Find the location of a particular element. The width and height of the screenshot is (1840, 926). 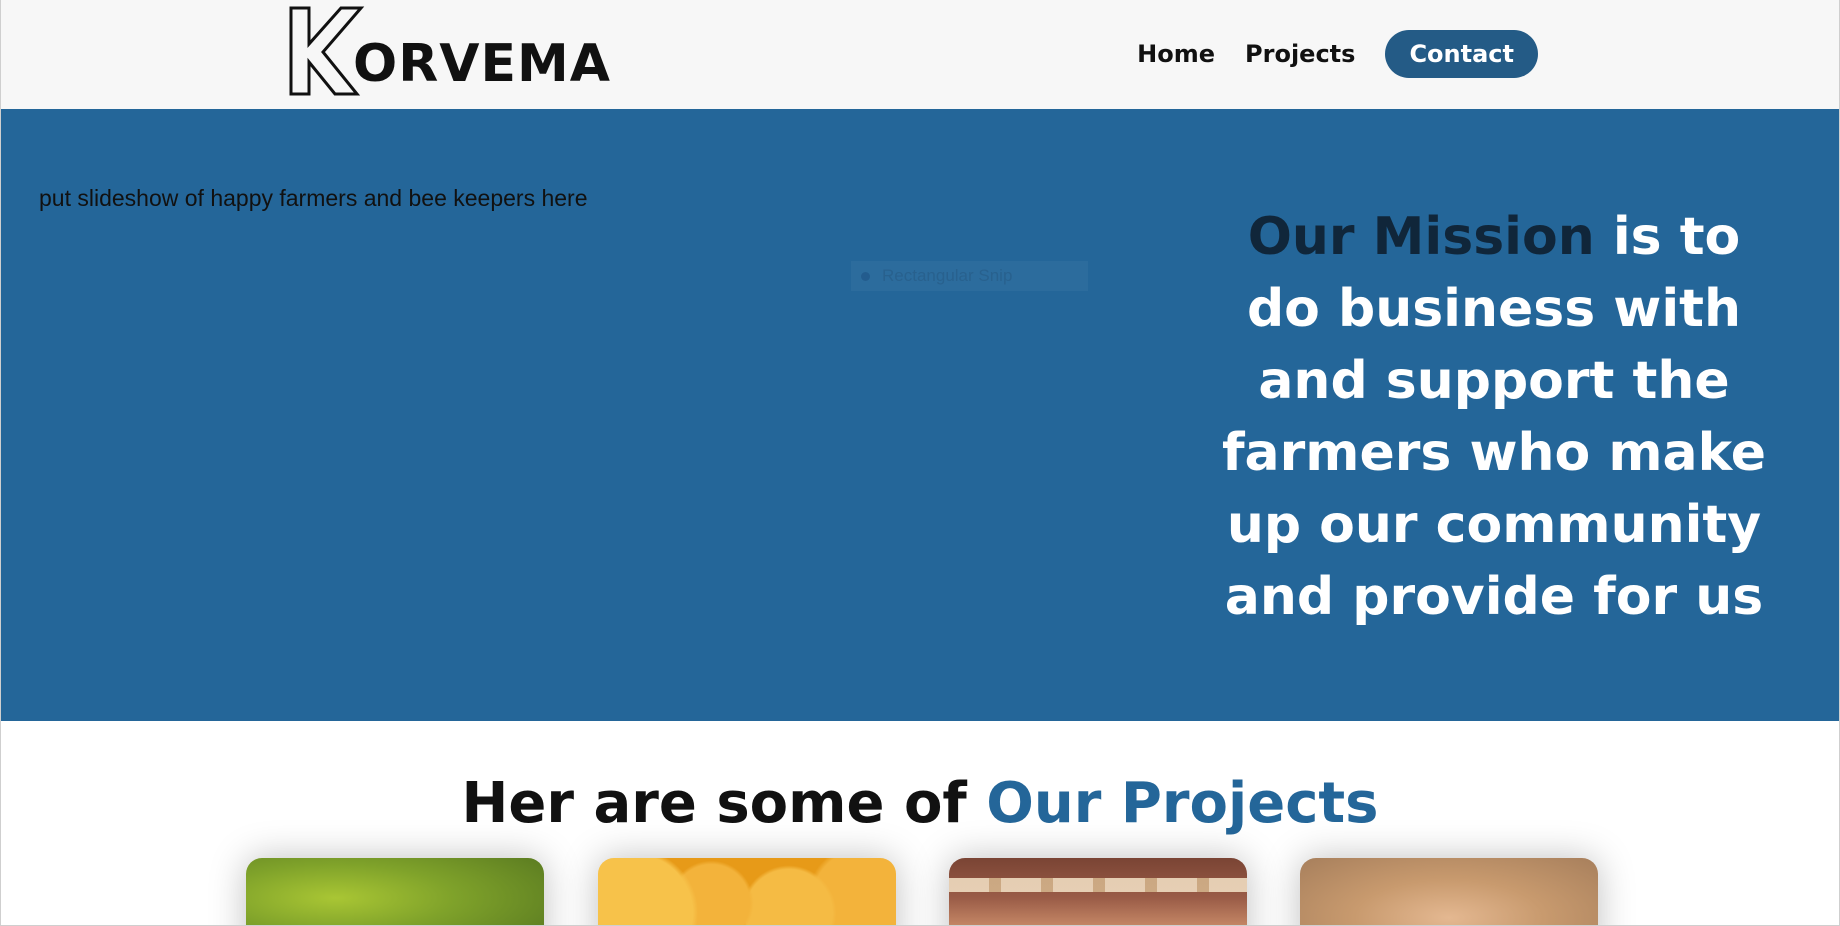

snip-tooltip-label: Rectangular Snip is located at coordinates (947, 275).